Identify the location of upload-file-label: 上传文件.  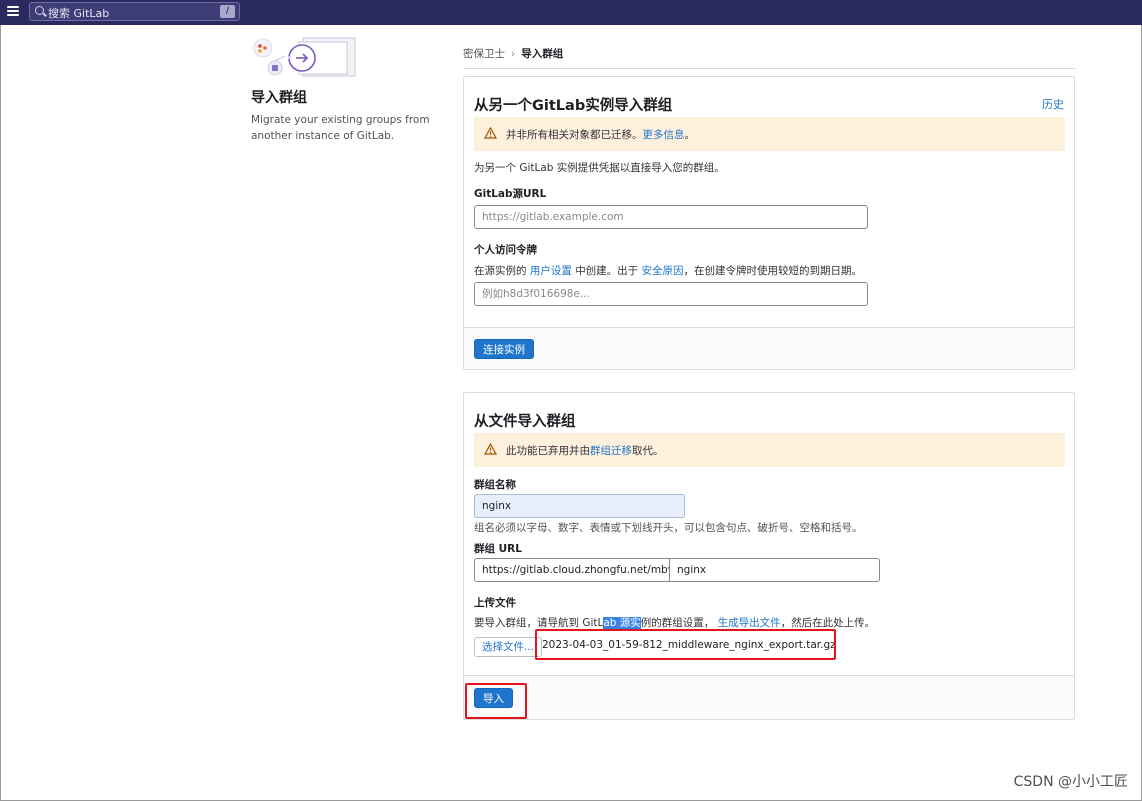
(495, 603).